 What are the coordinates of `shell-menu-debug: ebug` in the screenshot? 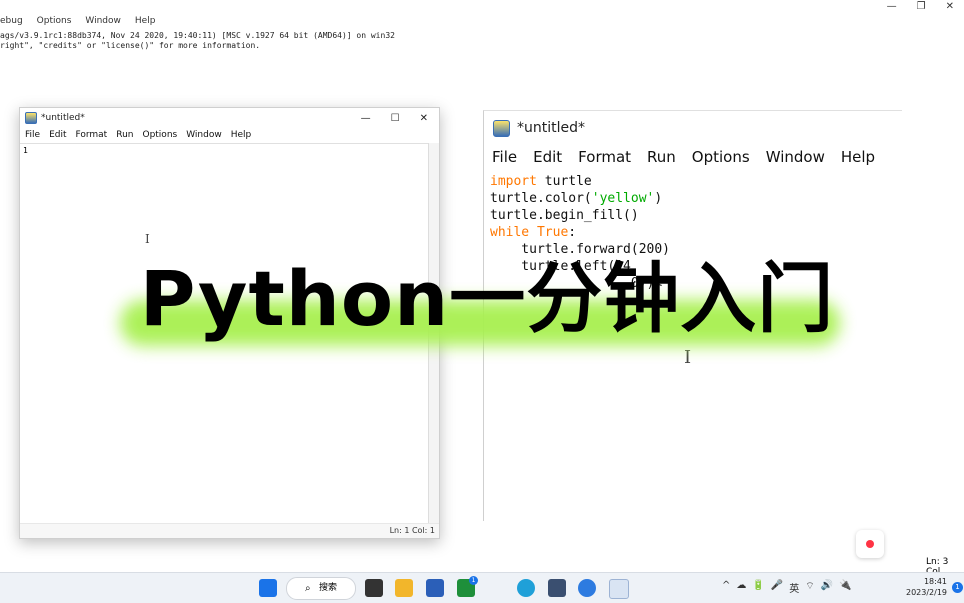 It's located at (11, 21).